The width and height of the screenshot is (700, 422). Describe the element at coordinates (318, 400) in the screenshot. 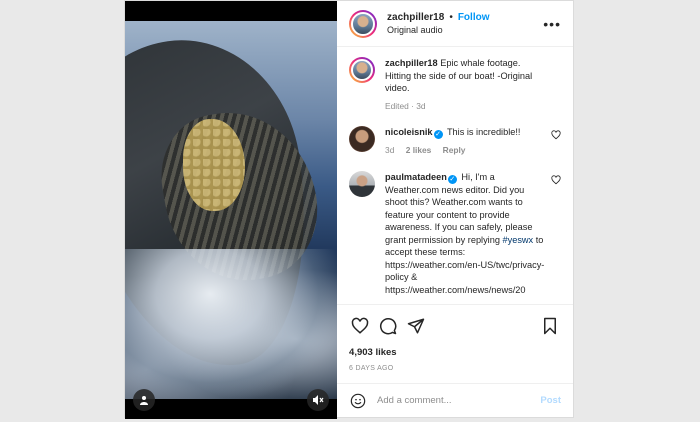

I see `muted-speaker-icon` at that location.